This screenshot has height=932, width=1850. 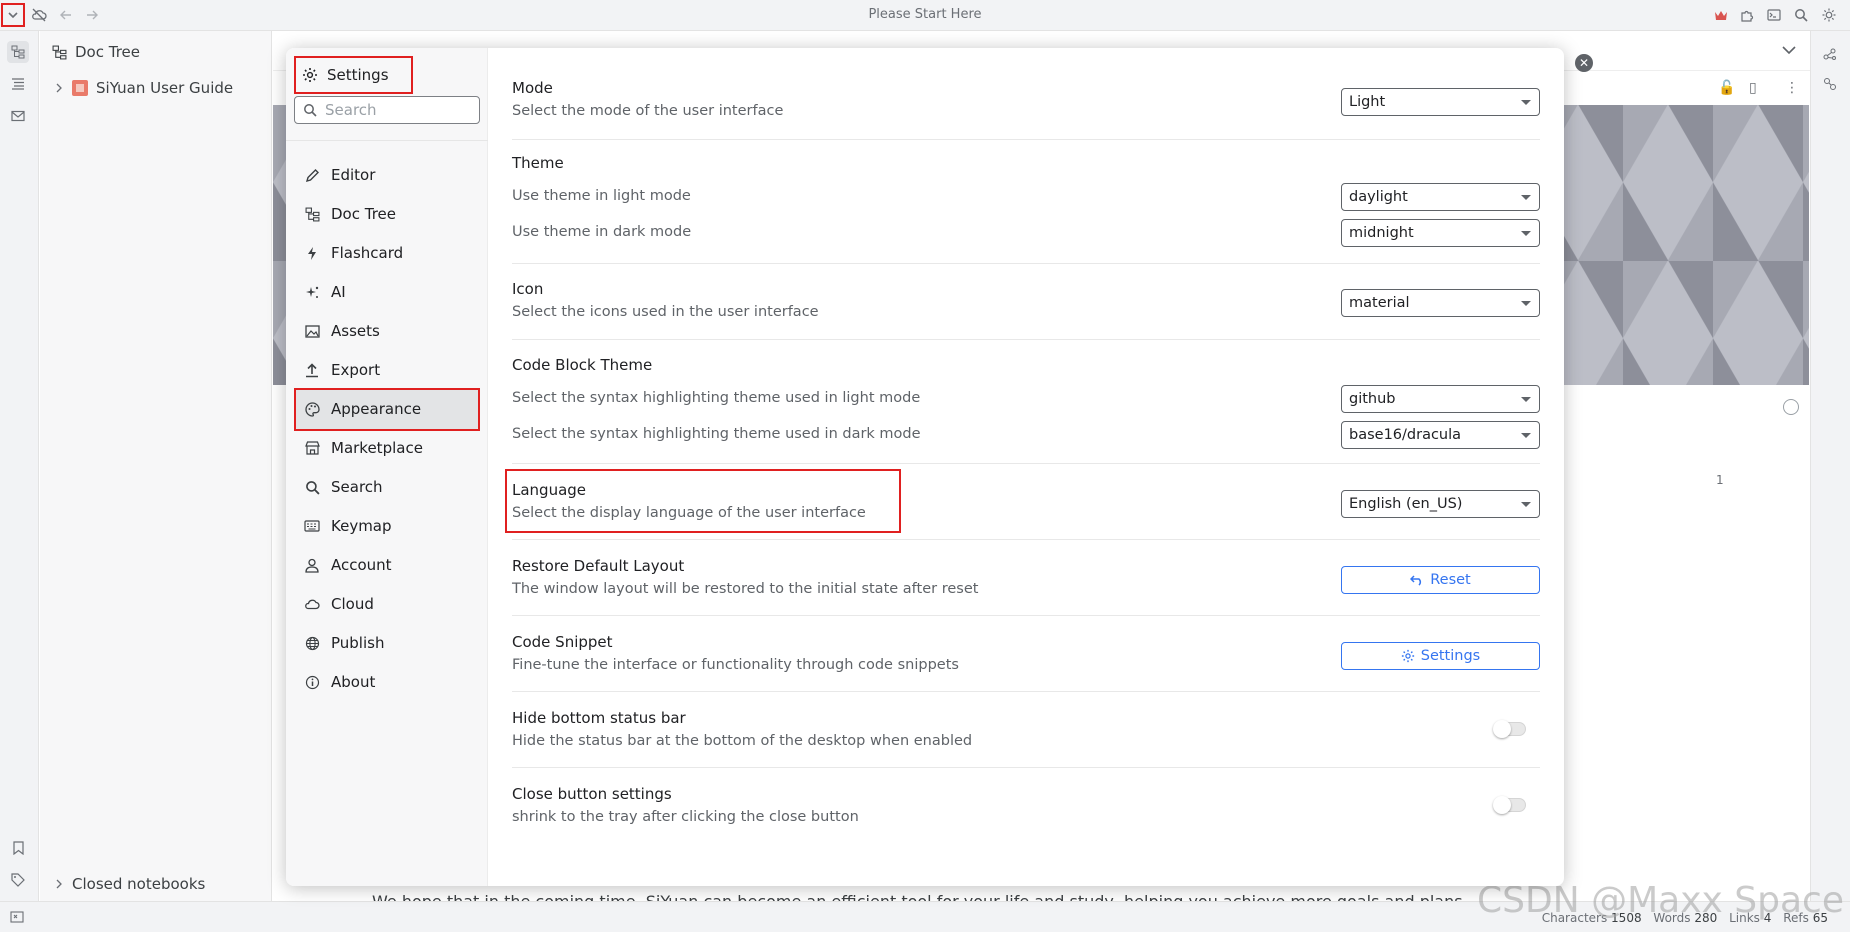 What do you see at coordinates (1791, 407) in the screenshot?
I see `toggle-circle` at bounding box center [1791, 407].